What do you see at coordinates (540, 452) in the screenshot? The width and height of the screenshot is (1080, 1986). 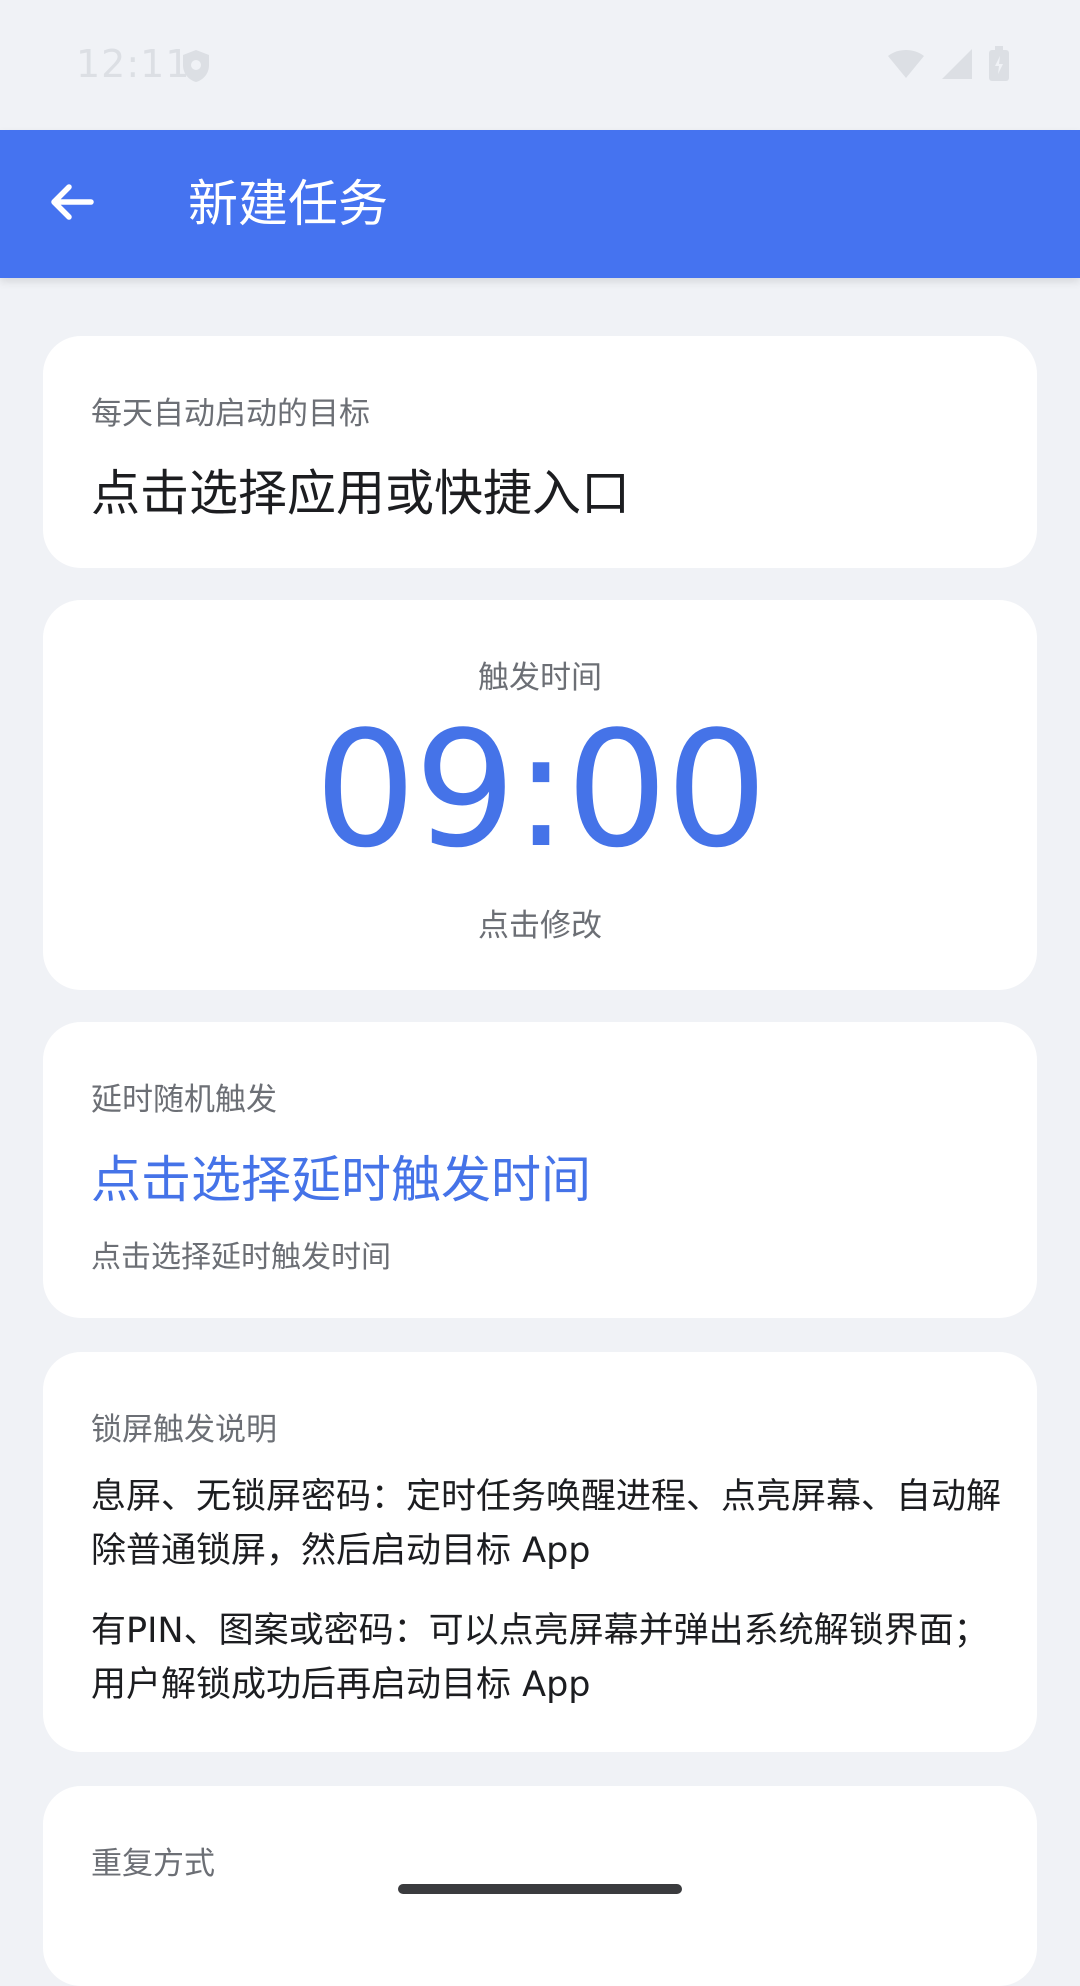 I see `target-app-card: 每天自动启动的目标 点击选择应用或快捷入口` at bounding box center [540, 452].